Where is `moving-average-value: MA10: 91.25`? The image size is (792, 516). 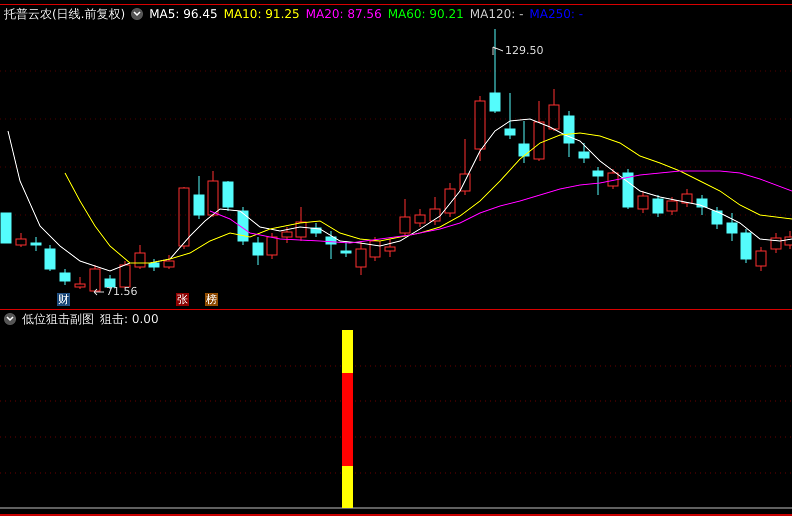 moving-average-value: MA10: 91.25 is located at coordinates (262, 14).